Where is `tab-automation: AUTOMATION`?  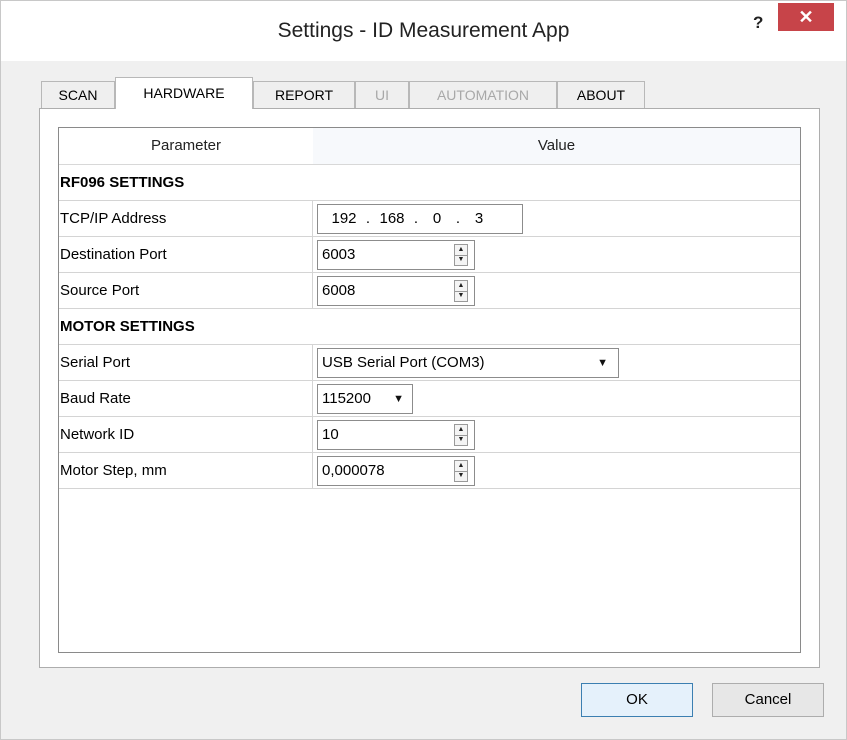 tab-automation: AUTOMATION is located at coordinates (483, 94).